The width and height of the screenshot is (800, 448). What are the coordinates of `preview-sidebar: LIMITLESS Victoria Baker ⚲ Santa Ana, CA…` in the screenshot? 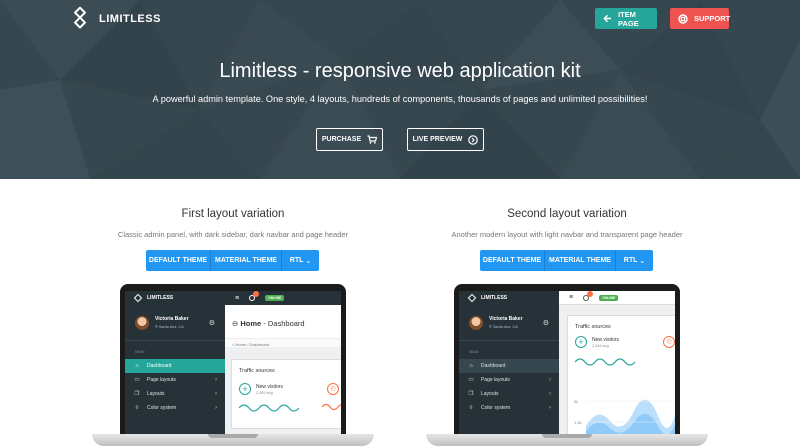 It's located at (509, 362).